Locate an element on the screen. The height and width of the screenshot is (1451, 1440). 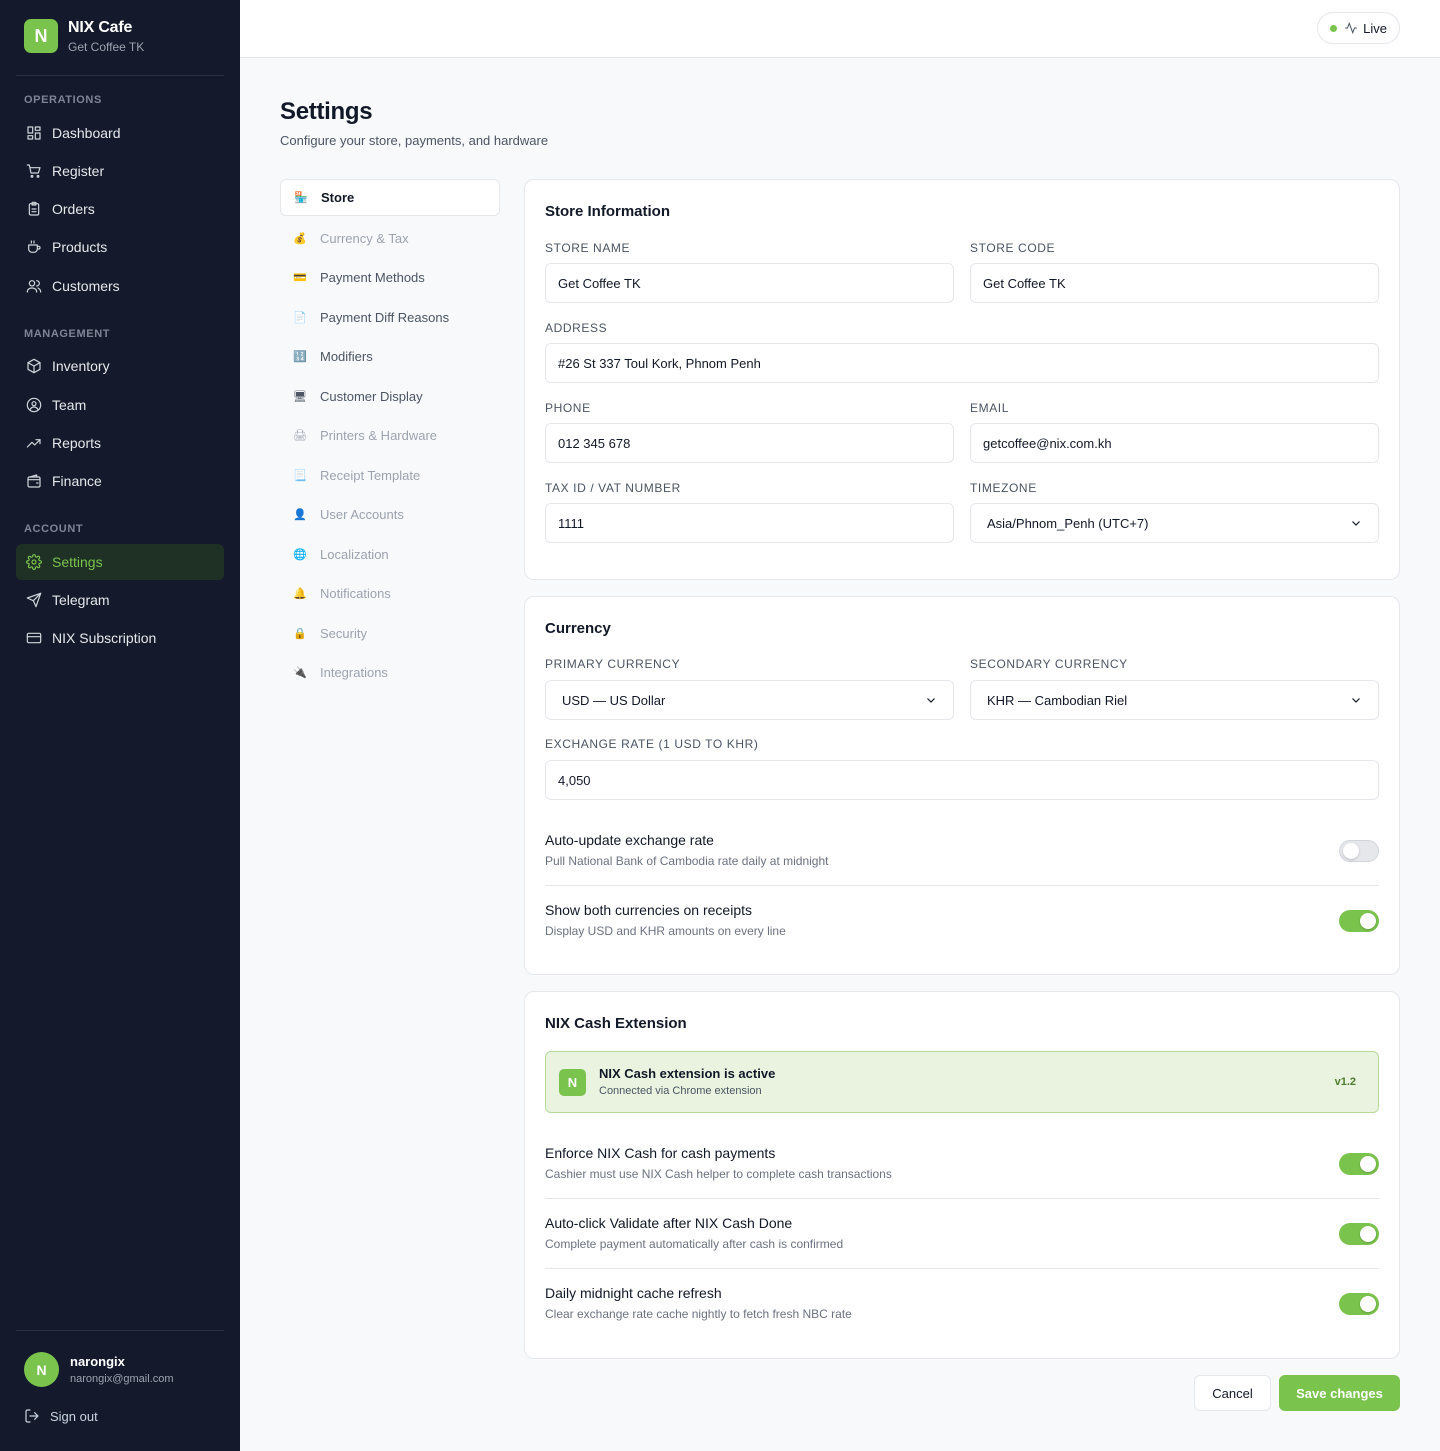
sidebar-item-label: Finance is located at coordinates (77, 481).